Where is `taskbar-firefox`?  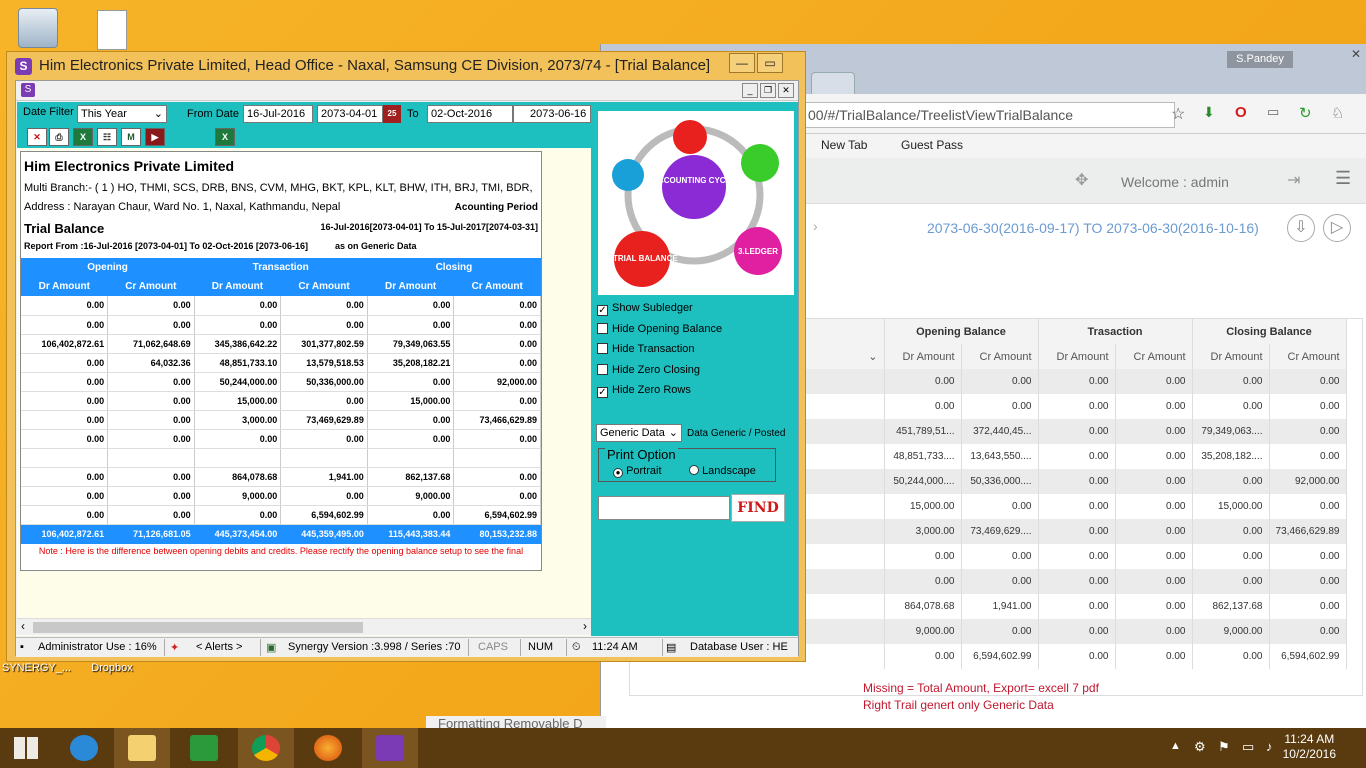
taskbar-firefox is located at coordinates (328, 748).